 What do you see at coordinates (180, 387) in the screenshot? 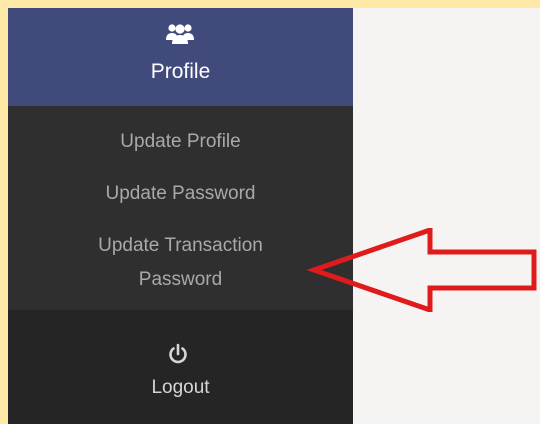
I see `logout-label: Logout` at bounding box center [180, 387].